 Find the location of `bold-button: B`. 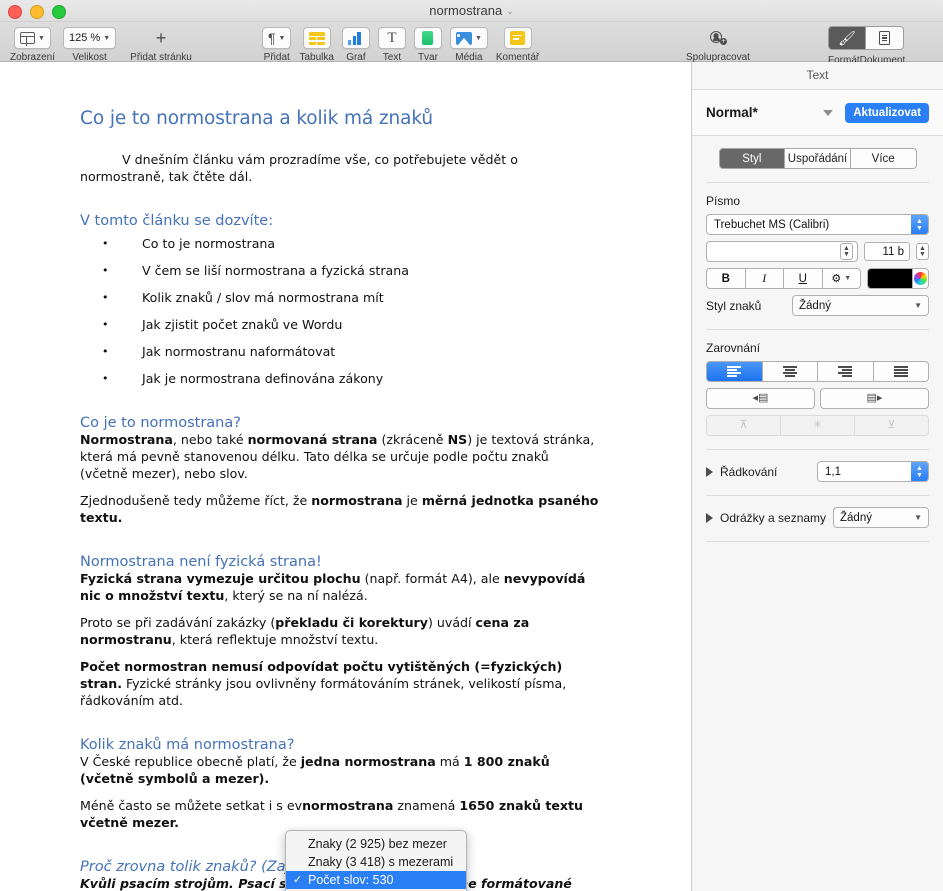

bold-button: B is located at coordinates (726, 278).